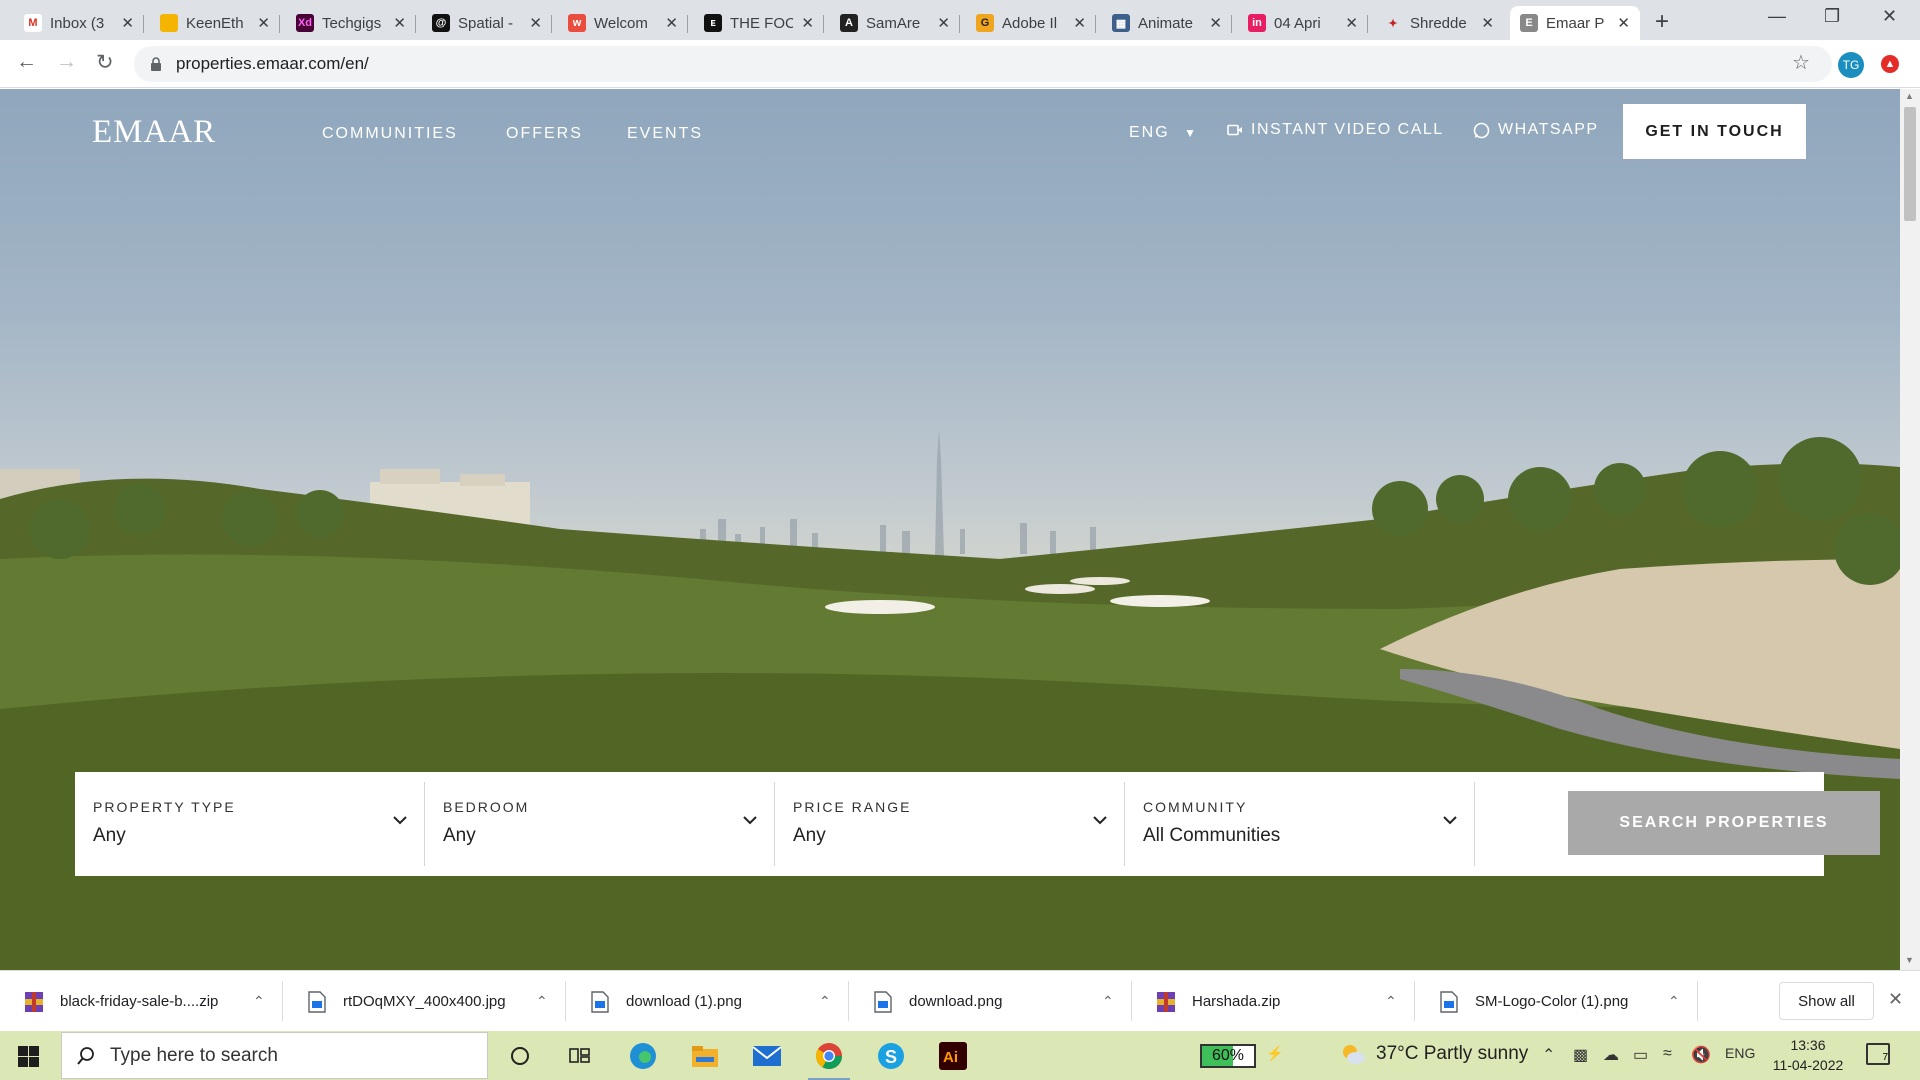 This screenshot has height=1080, width=1920. What do you see at coordinates (1580, 1055) in the screenshot?
I see `meet-now-icon: ▩` at bounding box center [1580, 1055].